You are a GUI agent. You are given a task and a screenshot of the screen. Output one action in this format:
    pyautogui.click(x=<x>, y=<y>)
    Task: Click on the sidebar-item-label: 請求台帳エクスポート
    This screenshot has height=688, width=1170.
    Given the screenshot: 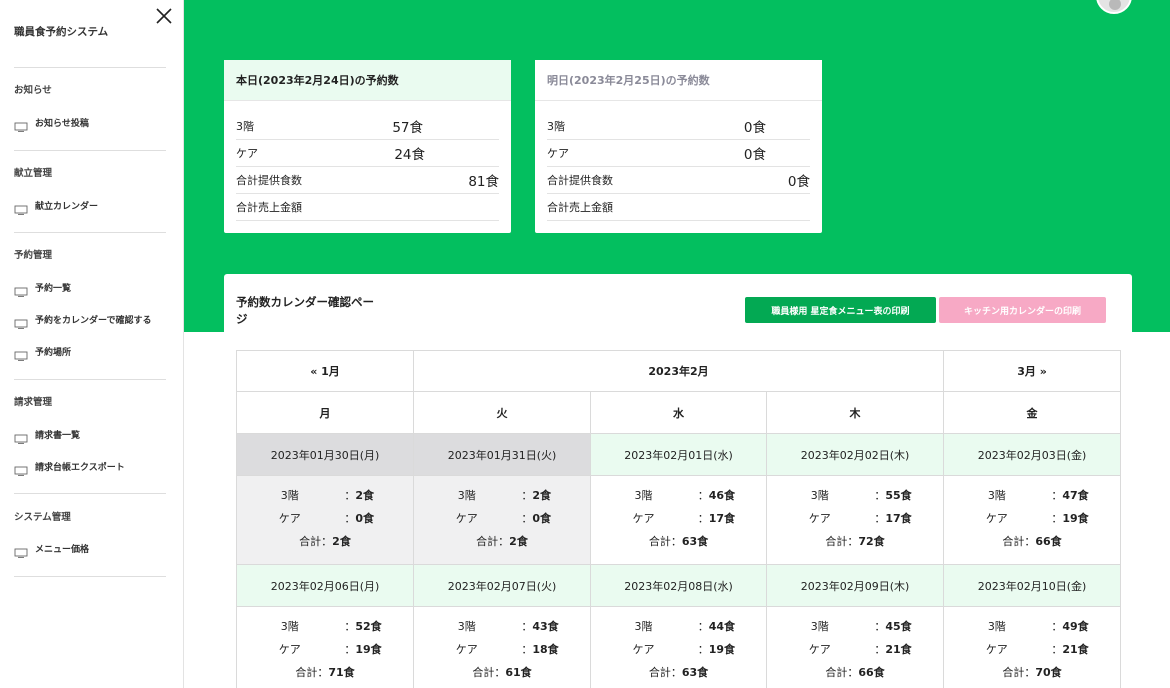 What is the action you would take?
    pyautogui.click(x=80, y=467)
    